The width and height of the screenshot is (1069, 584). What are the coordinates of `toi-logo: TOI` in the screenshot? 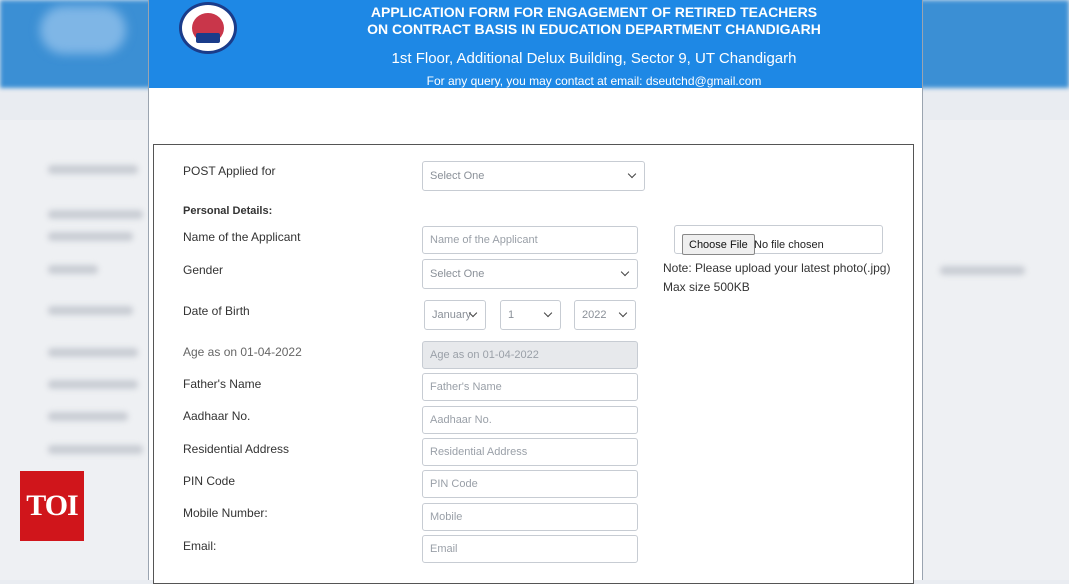 It's located at (52, 506).